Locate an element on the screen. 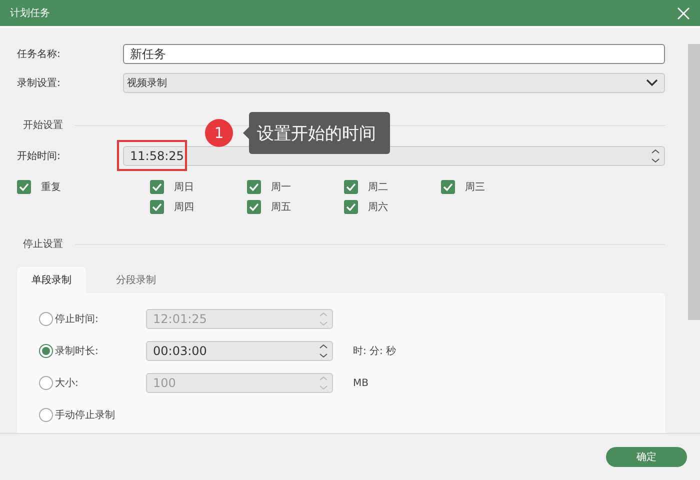 The height and width of the screenshot is (480, 700). option-label: 录制时长: is located at coordinates (77, 351).